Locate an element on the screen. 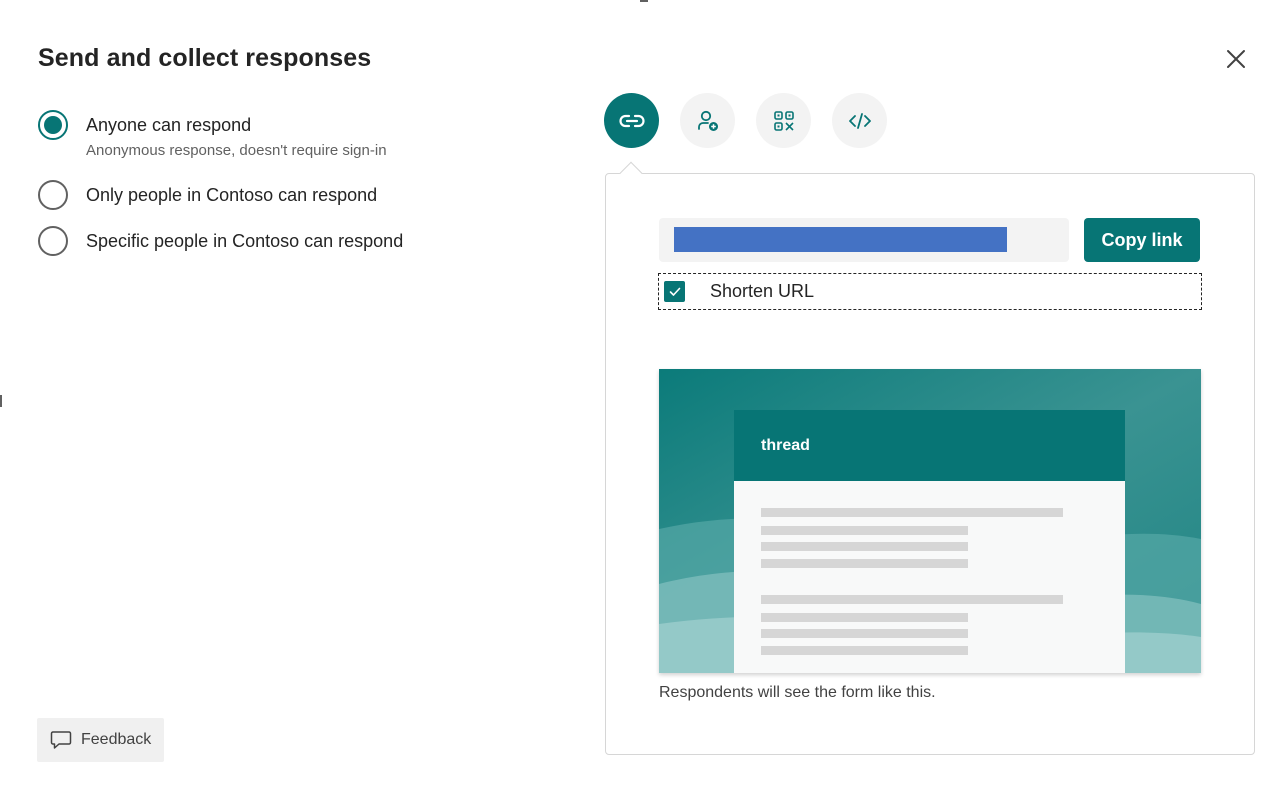  tab-share-link is located at coordinates (631, 120).